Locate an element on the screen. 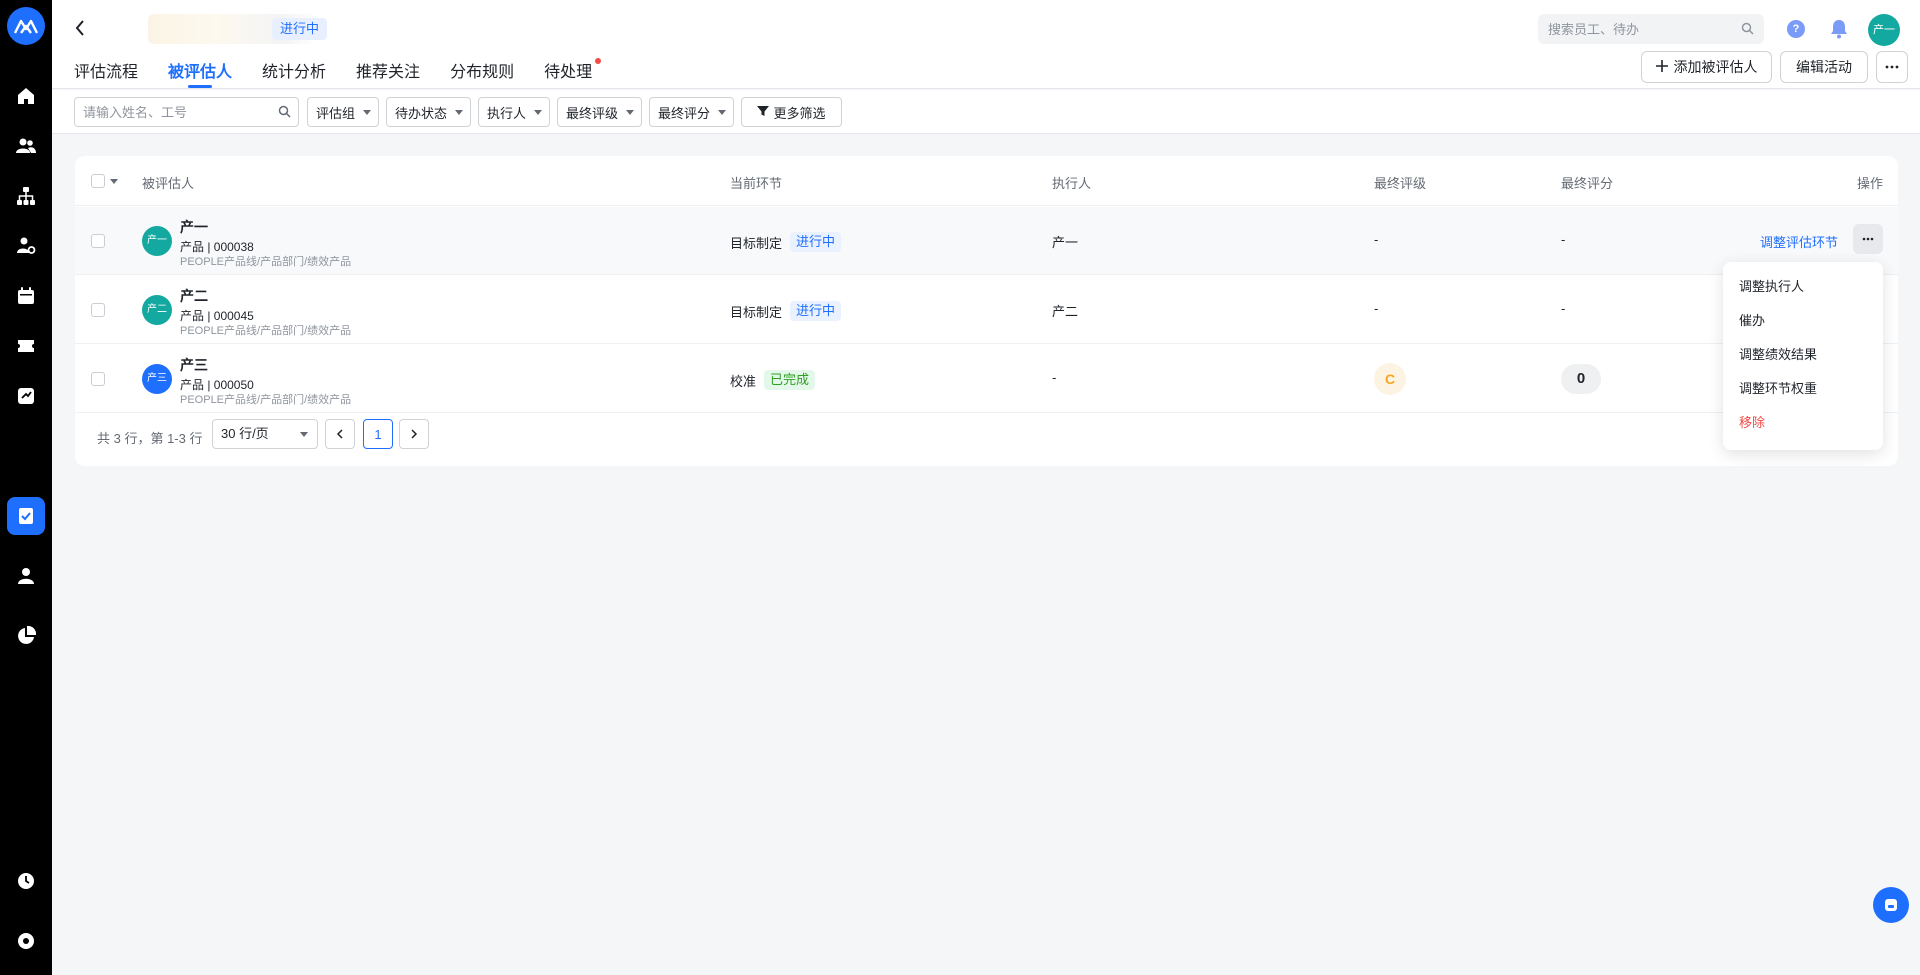  column-header-stage: 当前环节 is located at coordinates (756, 183).